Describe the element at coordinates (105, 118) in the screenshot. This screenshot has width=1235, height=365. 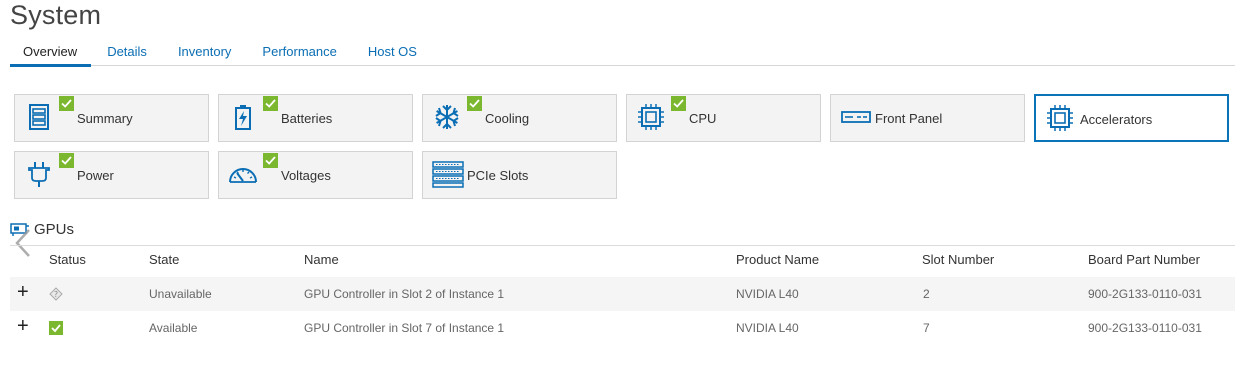
I see `tile-label: Summary` at that location.